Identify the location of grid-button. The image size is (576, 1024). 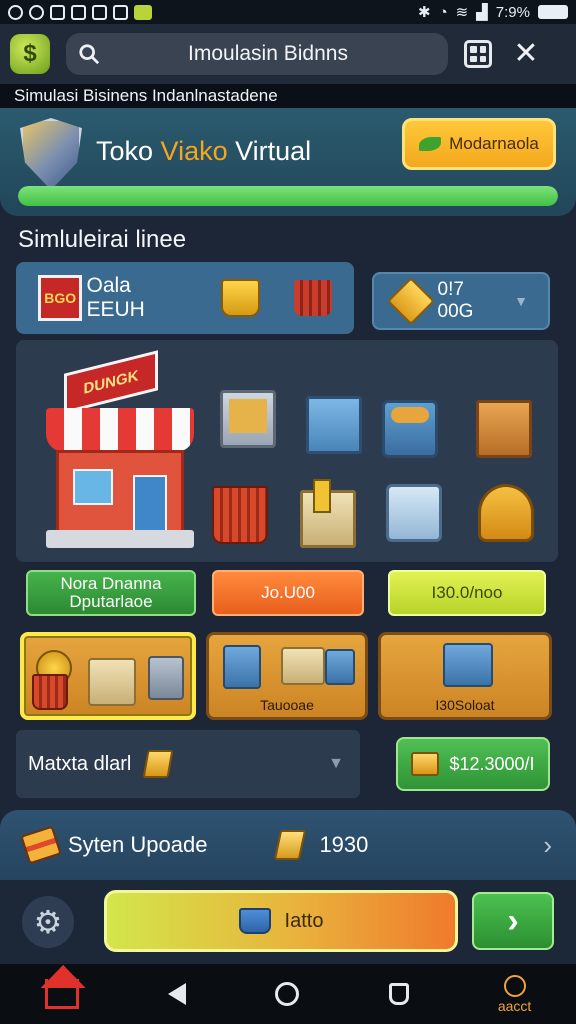
(478, 54).